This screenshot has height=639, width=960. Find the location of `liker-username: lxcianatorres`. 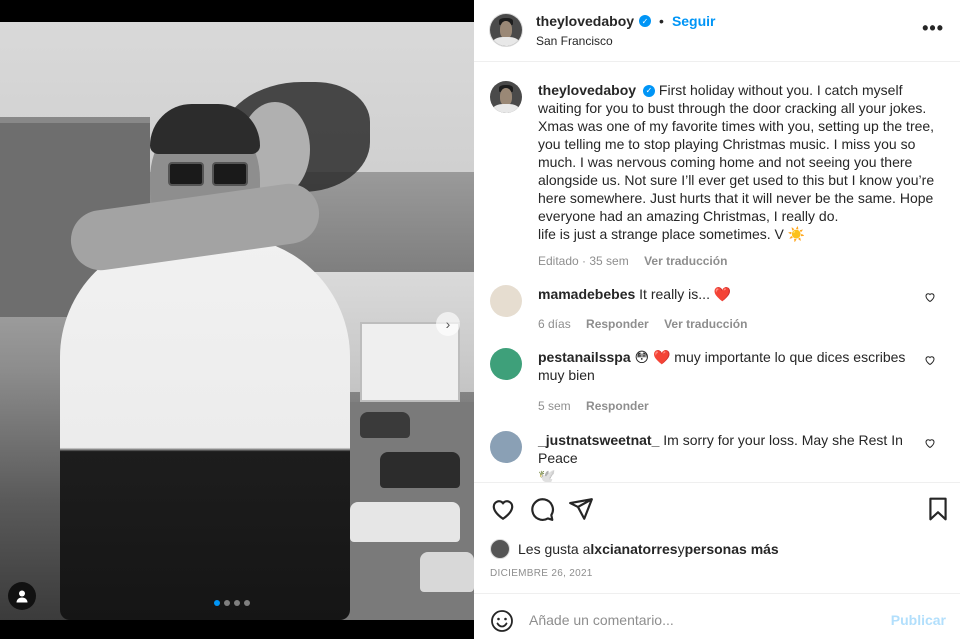

liker-username: lxcianatorres is located at coordinates (633, 549).